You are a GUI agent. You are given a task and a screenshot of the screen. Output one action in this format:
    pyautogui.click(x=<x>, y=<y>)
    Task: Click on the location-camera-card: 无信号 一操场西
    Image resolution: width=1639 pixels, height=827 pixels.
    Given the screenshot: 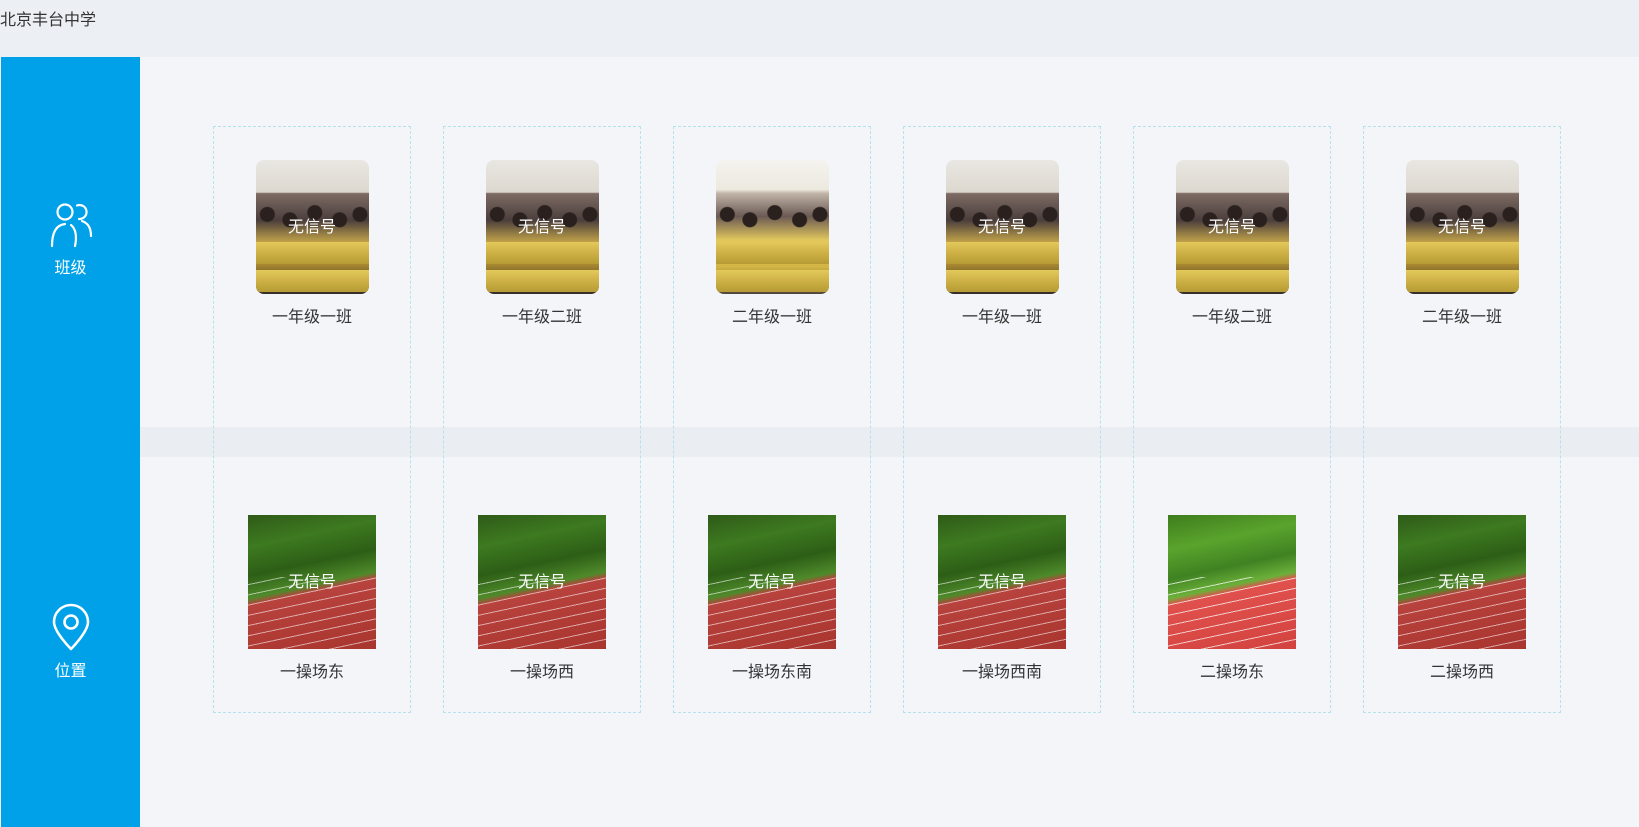 What is the action you would take?
    pyautogui.click(x=542, y=599)
    